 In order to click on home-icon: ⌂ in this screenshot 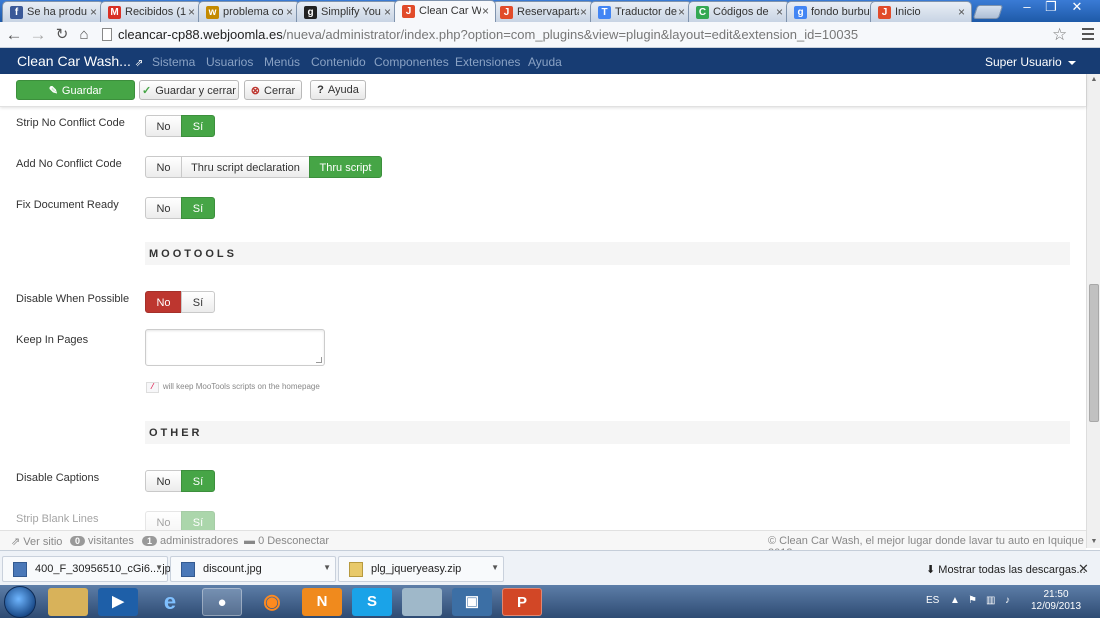, I will do `click(84, 35)`.